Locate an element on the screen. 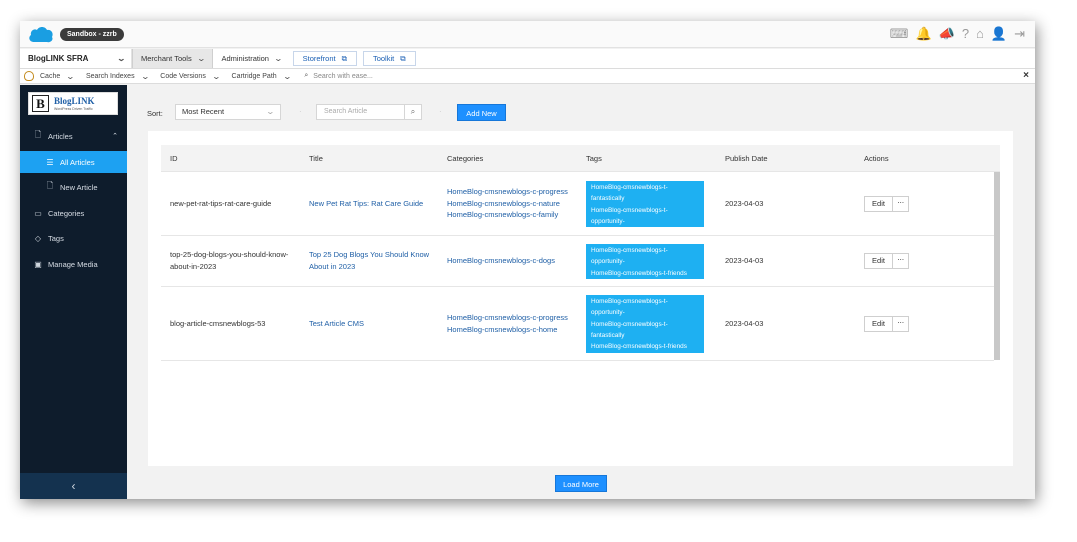  help-icon: ? is located at coordinates (965, 34).